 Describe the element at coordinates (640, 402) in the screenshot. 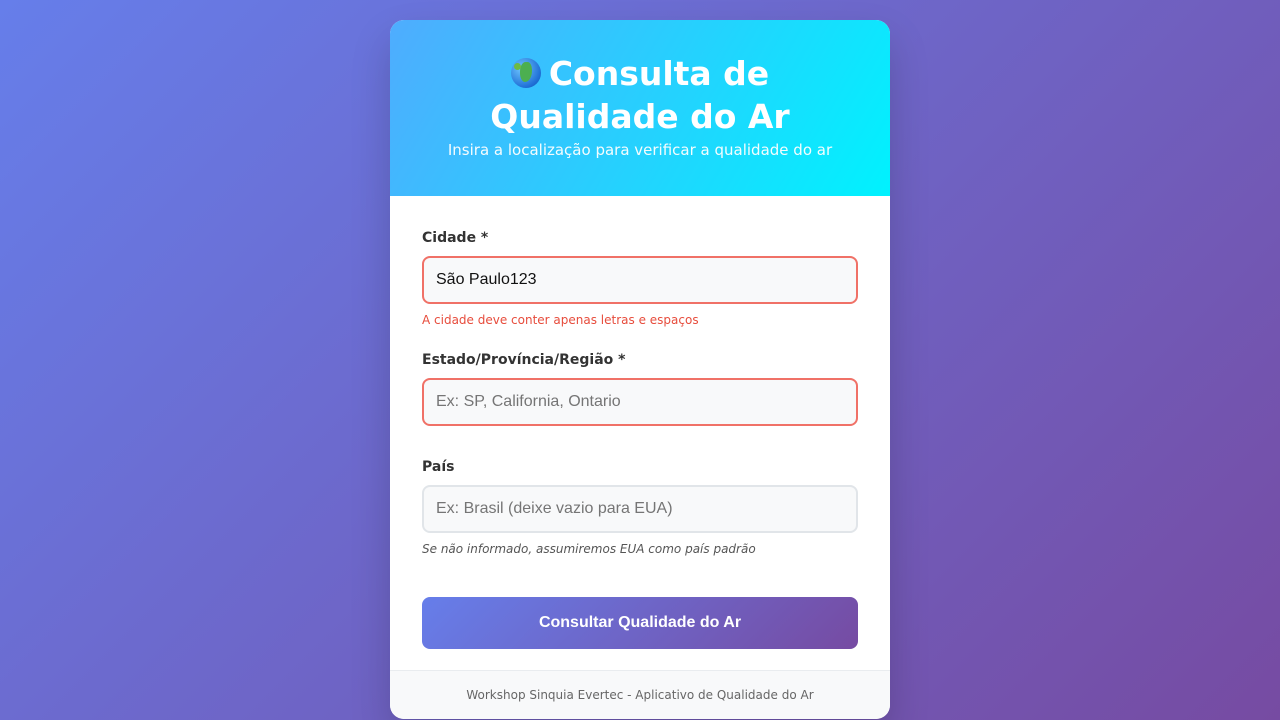

I see `state-input` at that location.